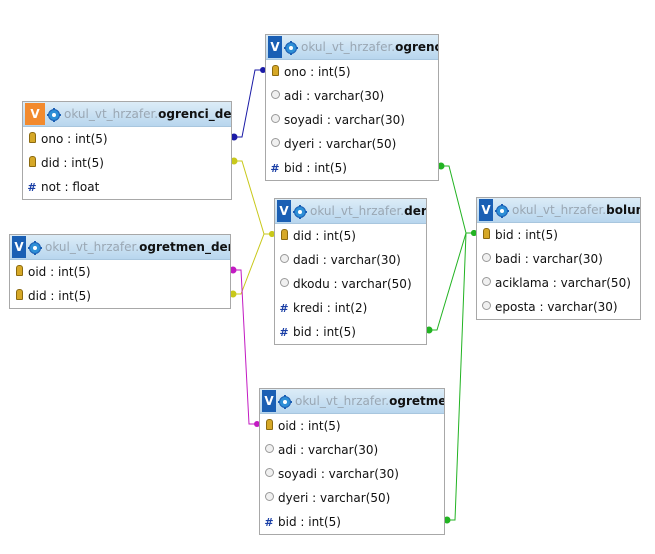  Describe the element at coordinates (184, 247) in the screenshot. I see `table-name: ogretmen_ders` at that location.